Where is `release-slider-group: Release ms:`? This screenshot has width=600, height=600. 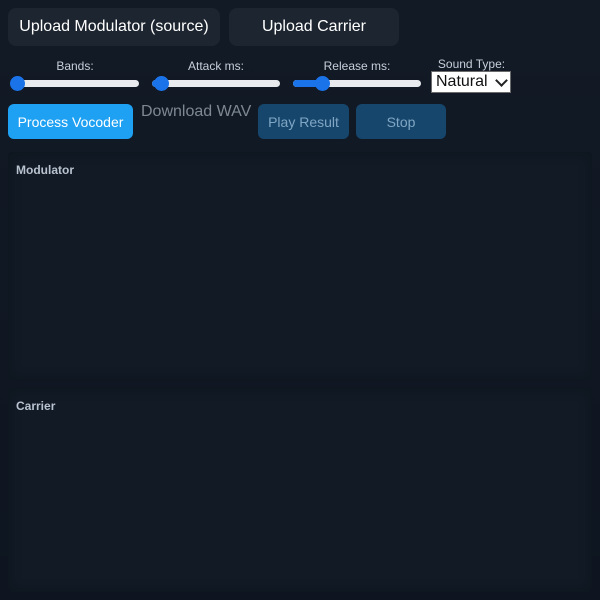 release-slider-group: Release ms: is located at coordinates (357, 76).